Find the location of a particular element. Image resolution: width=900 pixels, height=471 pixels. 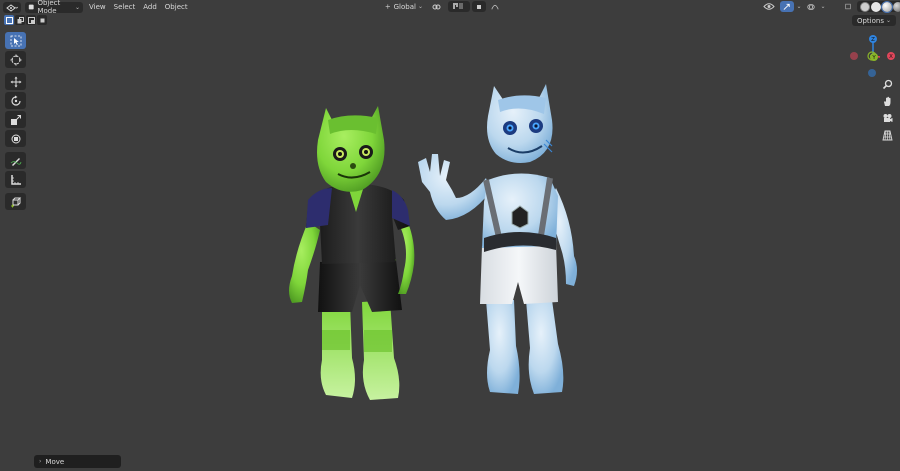

tool-transform is located at coordinates (15, 138).